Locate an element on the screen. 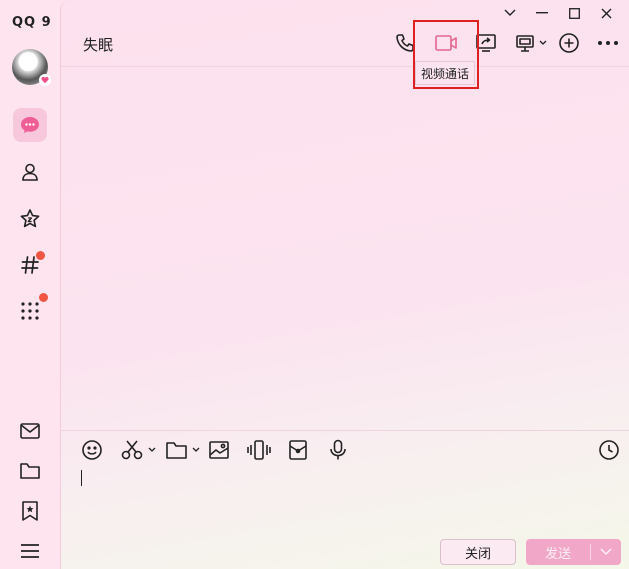  emoji-button is located at coordinates (92, 450).